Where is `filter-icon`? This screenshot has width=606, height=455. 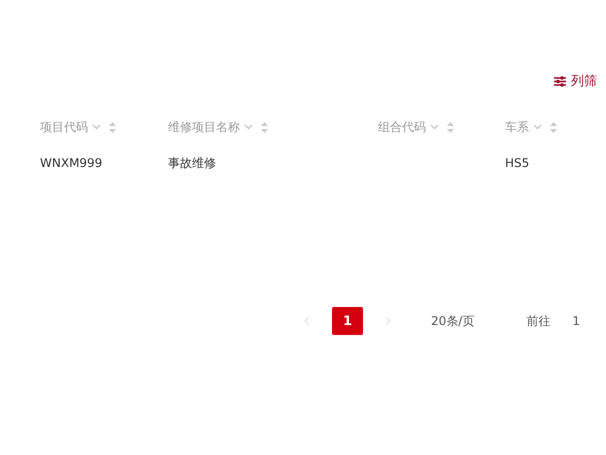
filter-icon is located at coordinates (560, 81).